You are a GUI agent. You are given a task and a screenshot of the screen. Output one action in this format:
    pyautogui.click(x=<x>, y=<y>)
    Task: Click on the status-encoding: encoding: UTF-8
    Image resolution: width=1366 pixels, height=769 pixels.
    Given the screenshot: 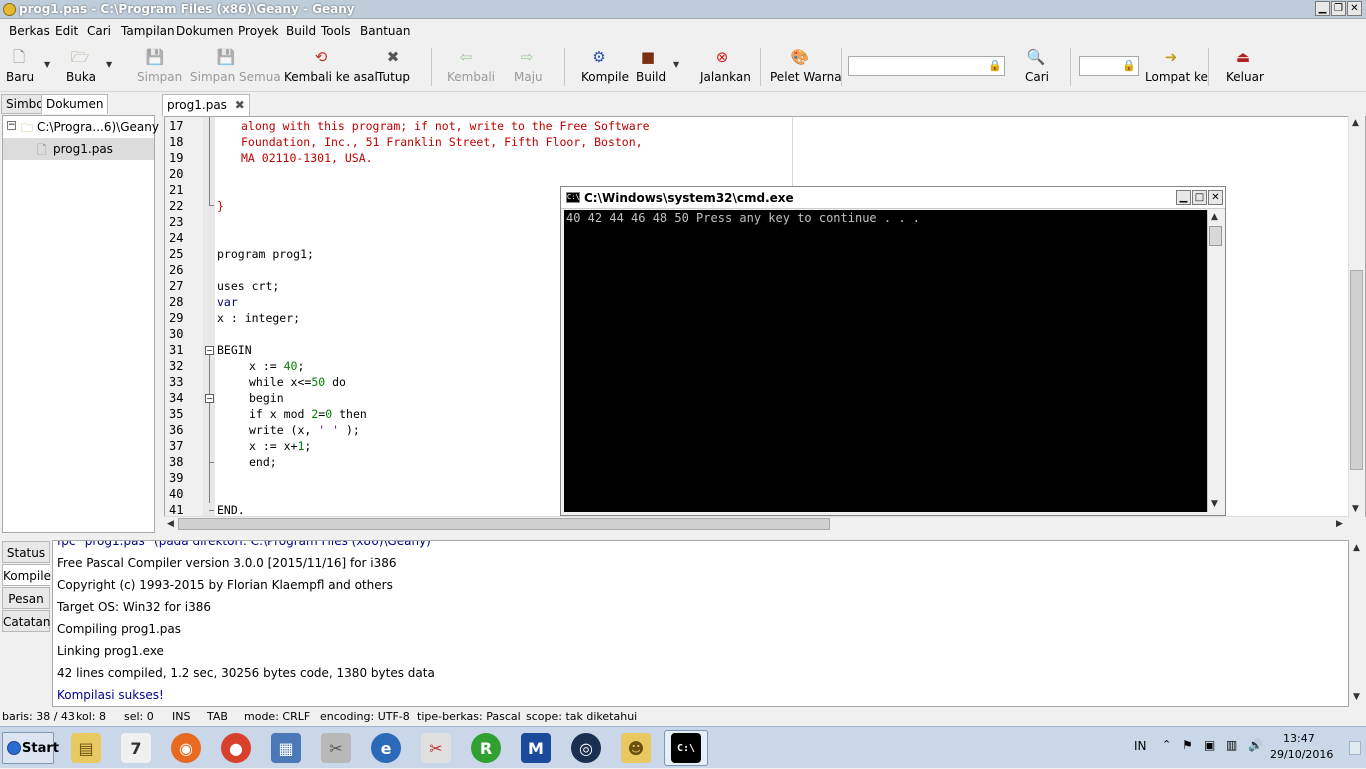 What is the action you would take?
    pyautogui.click(x=365, y=716)
    